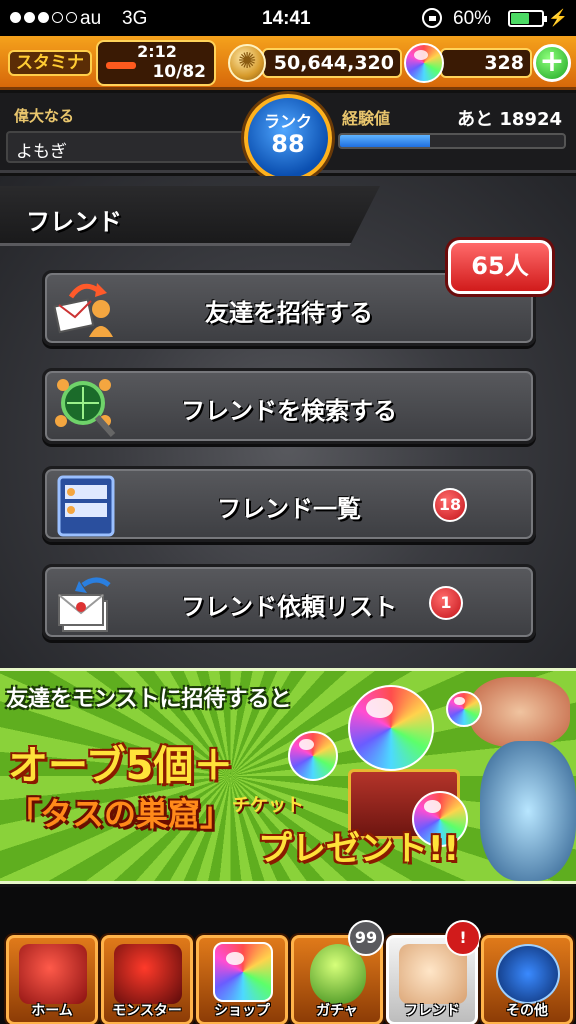 This screenshot has height=1024, width=576. Describe the element at coordinates (147, 1011) in the screenshot. I see `nav-label: モンスター` at that location.